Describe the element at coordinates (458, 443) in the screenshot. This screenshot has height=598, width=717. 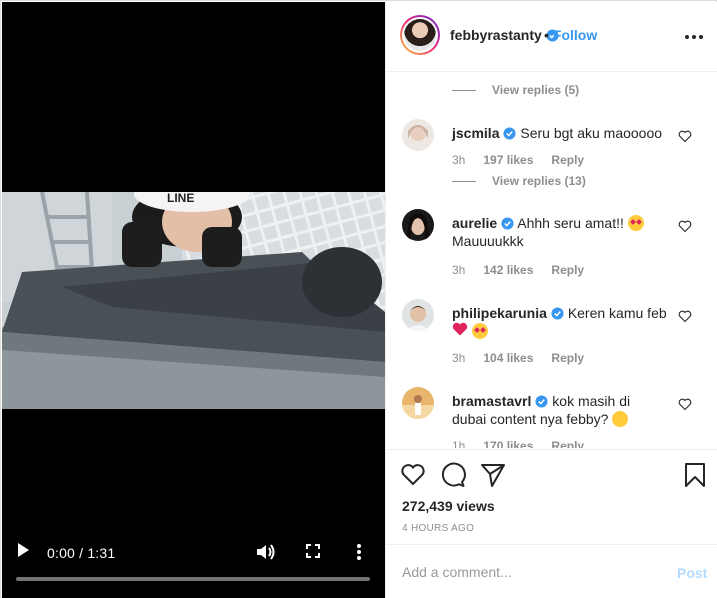
I see `comment-time: 1h` at that location.